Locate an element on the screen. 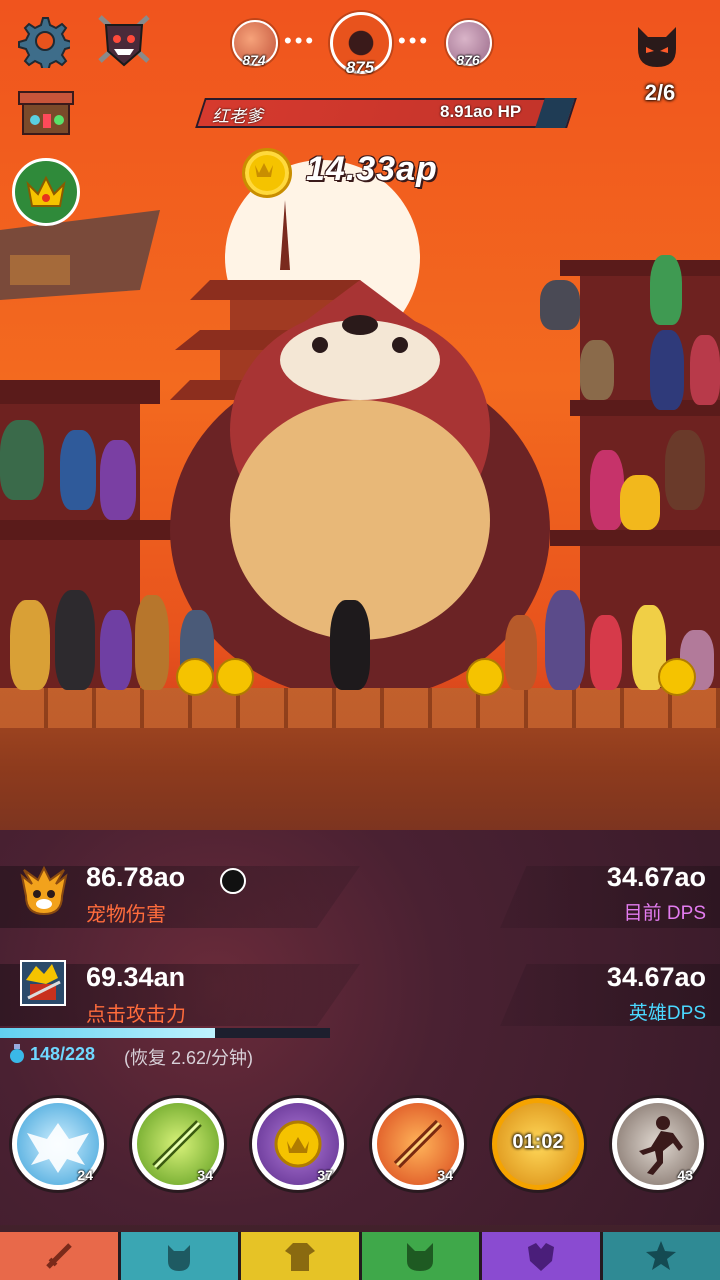  skill-level: 24 is located at coordinates (85, 1175).